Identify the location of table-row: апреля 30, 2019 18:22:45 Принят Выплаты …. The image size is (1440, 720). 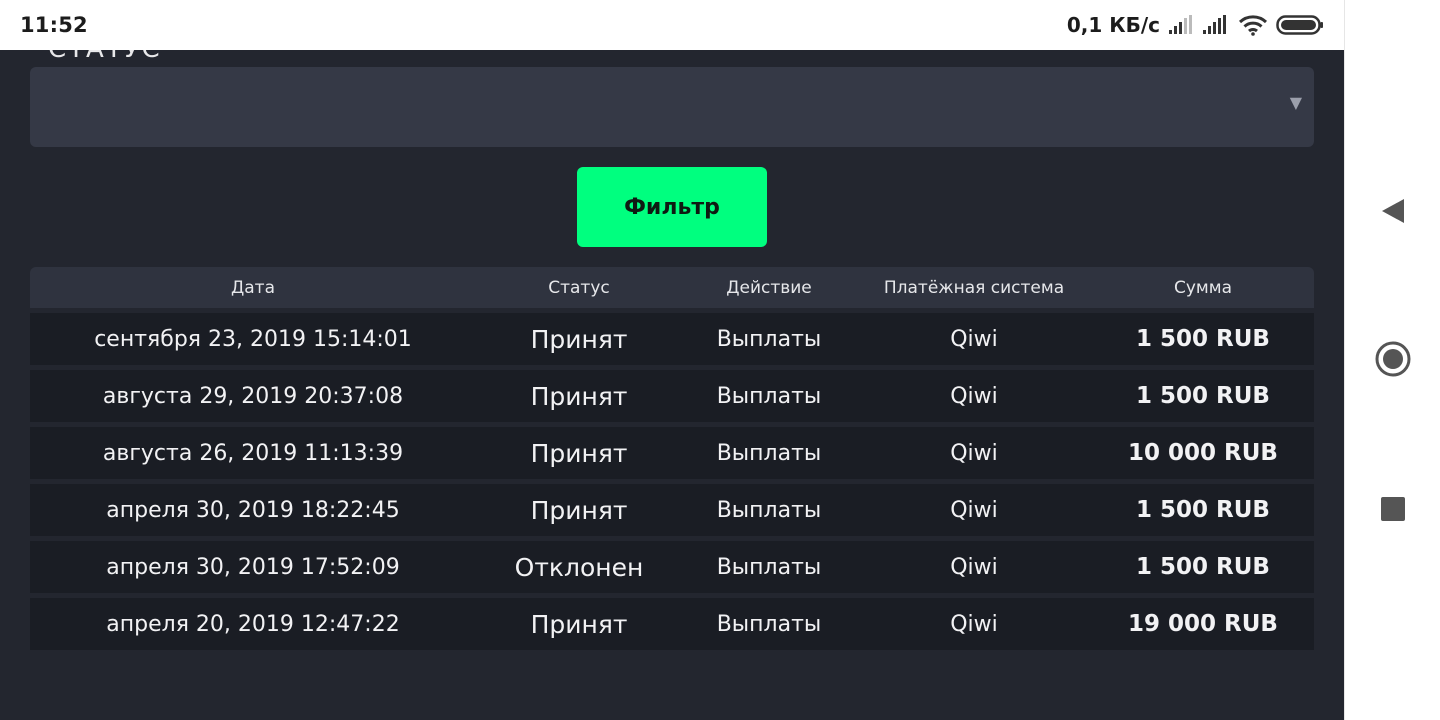
(672, 510).